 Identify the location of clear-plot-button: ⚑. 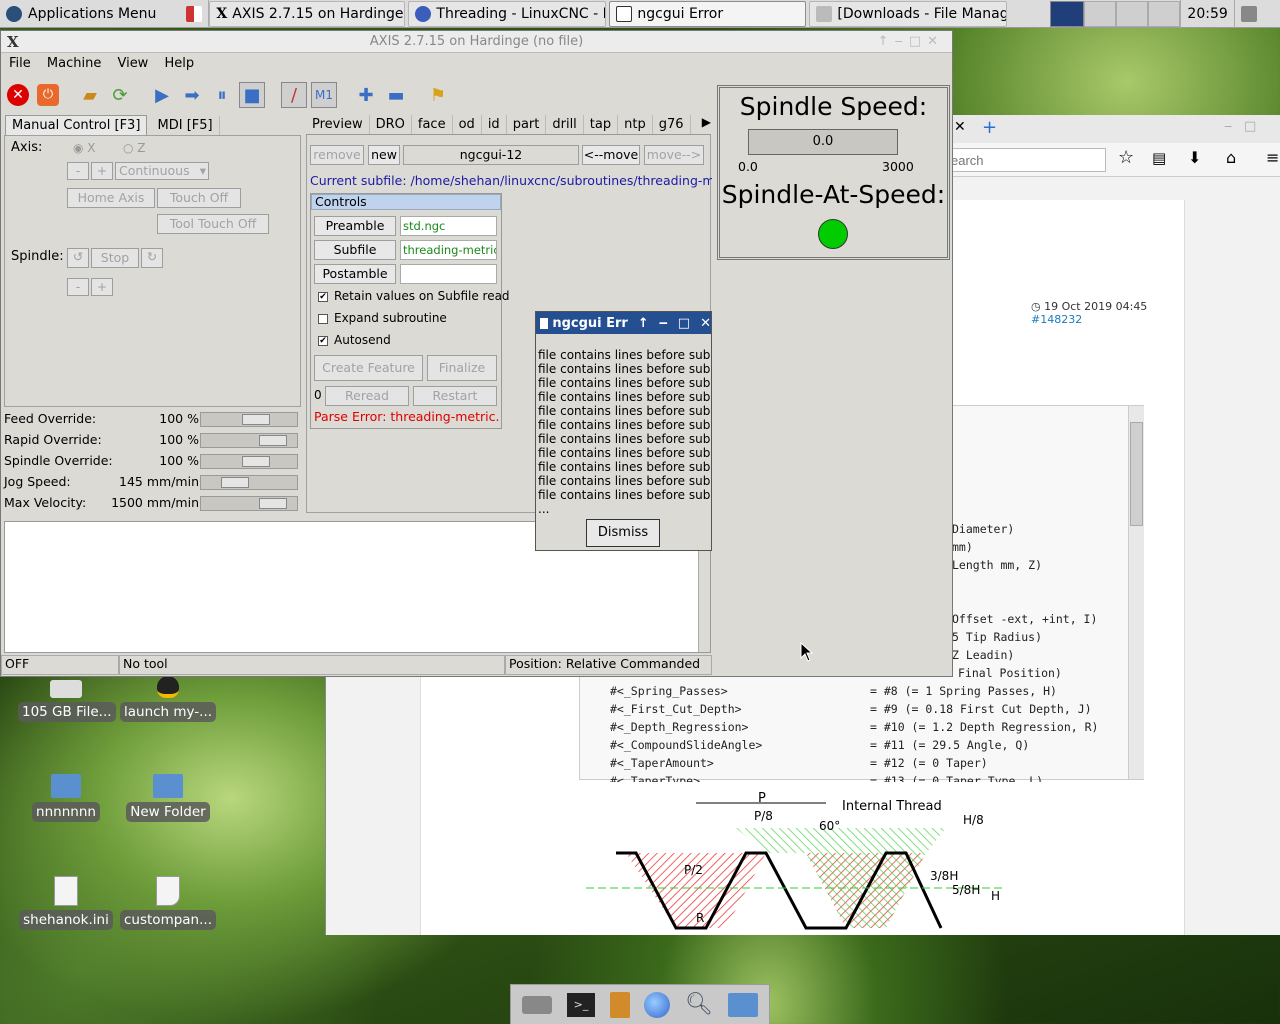
(438, 95).